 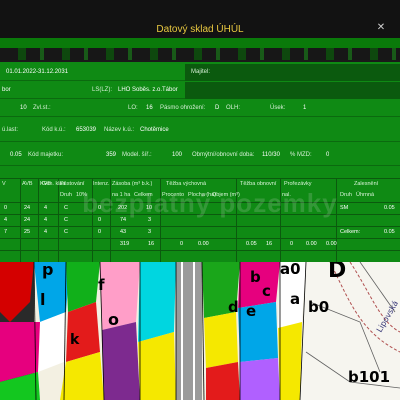 I want to click on map-parcel-pink, so click(x=120, y=296).